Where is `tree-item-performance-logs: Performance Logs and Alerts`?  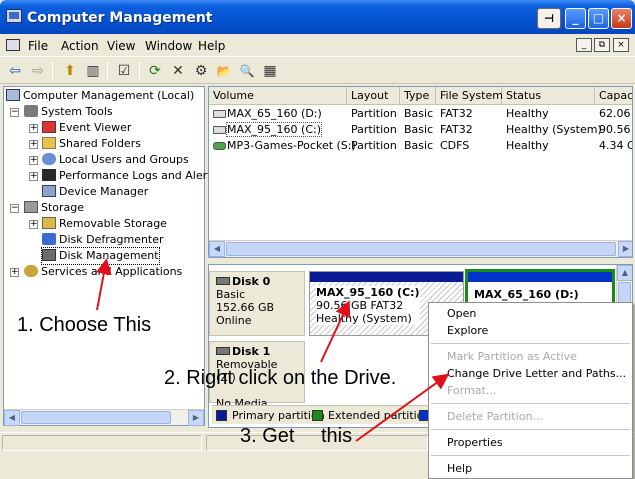
tree-item-performance-logs: Performance Logs and Alerts is located at coordinates (129, 176).